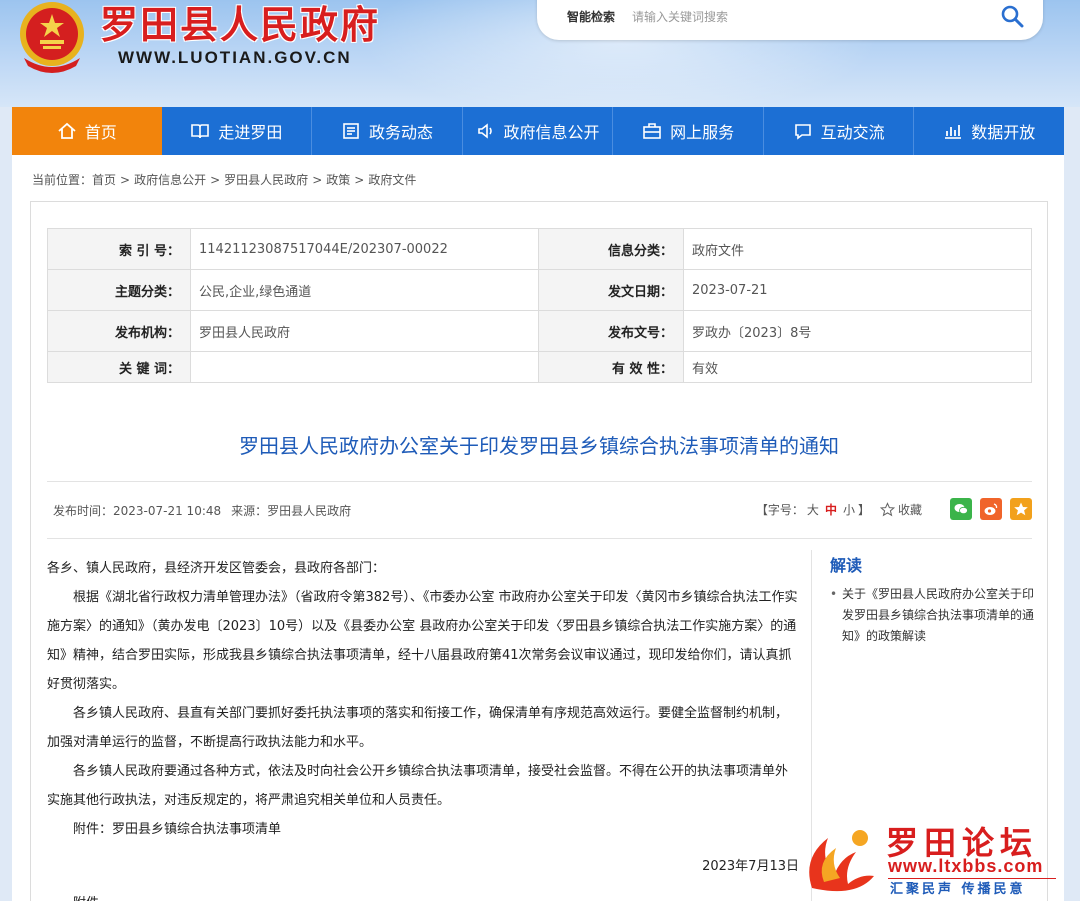 This screenshot has height=901, width=1080. What do you see at coordinates (802, 132) in the screenshot?
I see `chat-icon` at bounding box center [802, 132].